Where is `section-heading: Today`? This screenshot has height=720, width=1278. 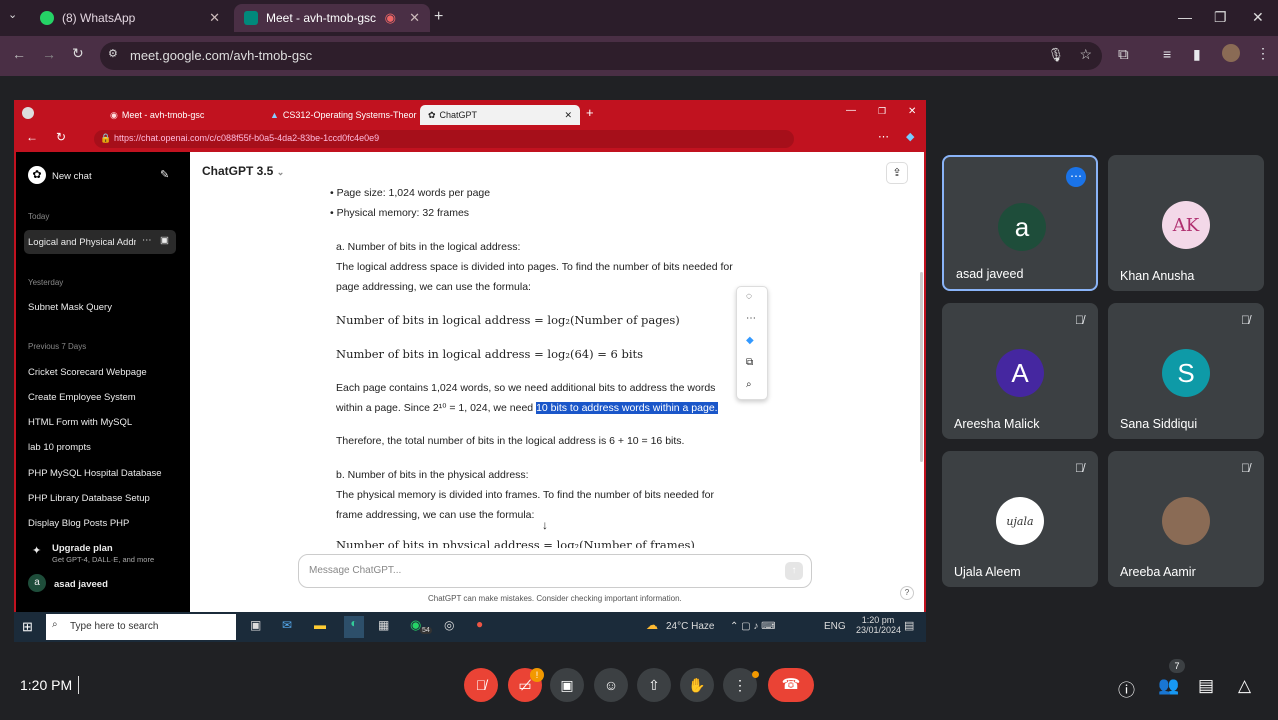
section-heading: Today is located at coordinates (39, 216).